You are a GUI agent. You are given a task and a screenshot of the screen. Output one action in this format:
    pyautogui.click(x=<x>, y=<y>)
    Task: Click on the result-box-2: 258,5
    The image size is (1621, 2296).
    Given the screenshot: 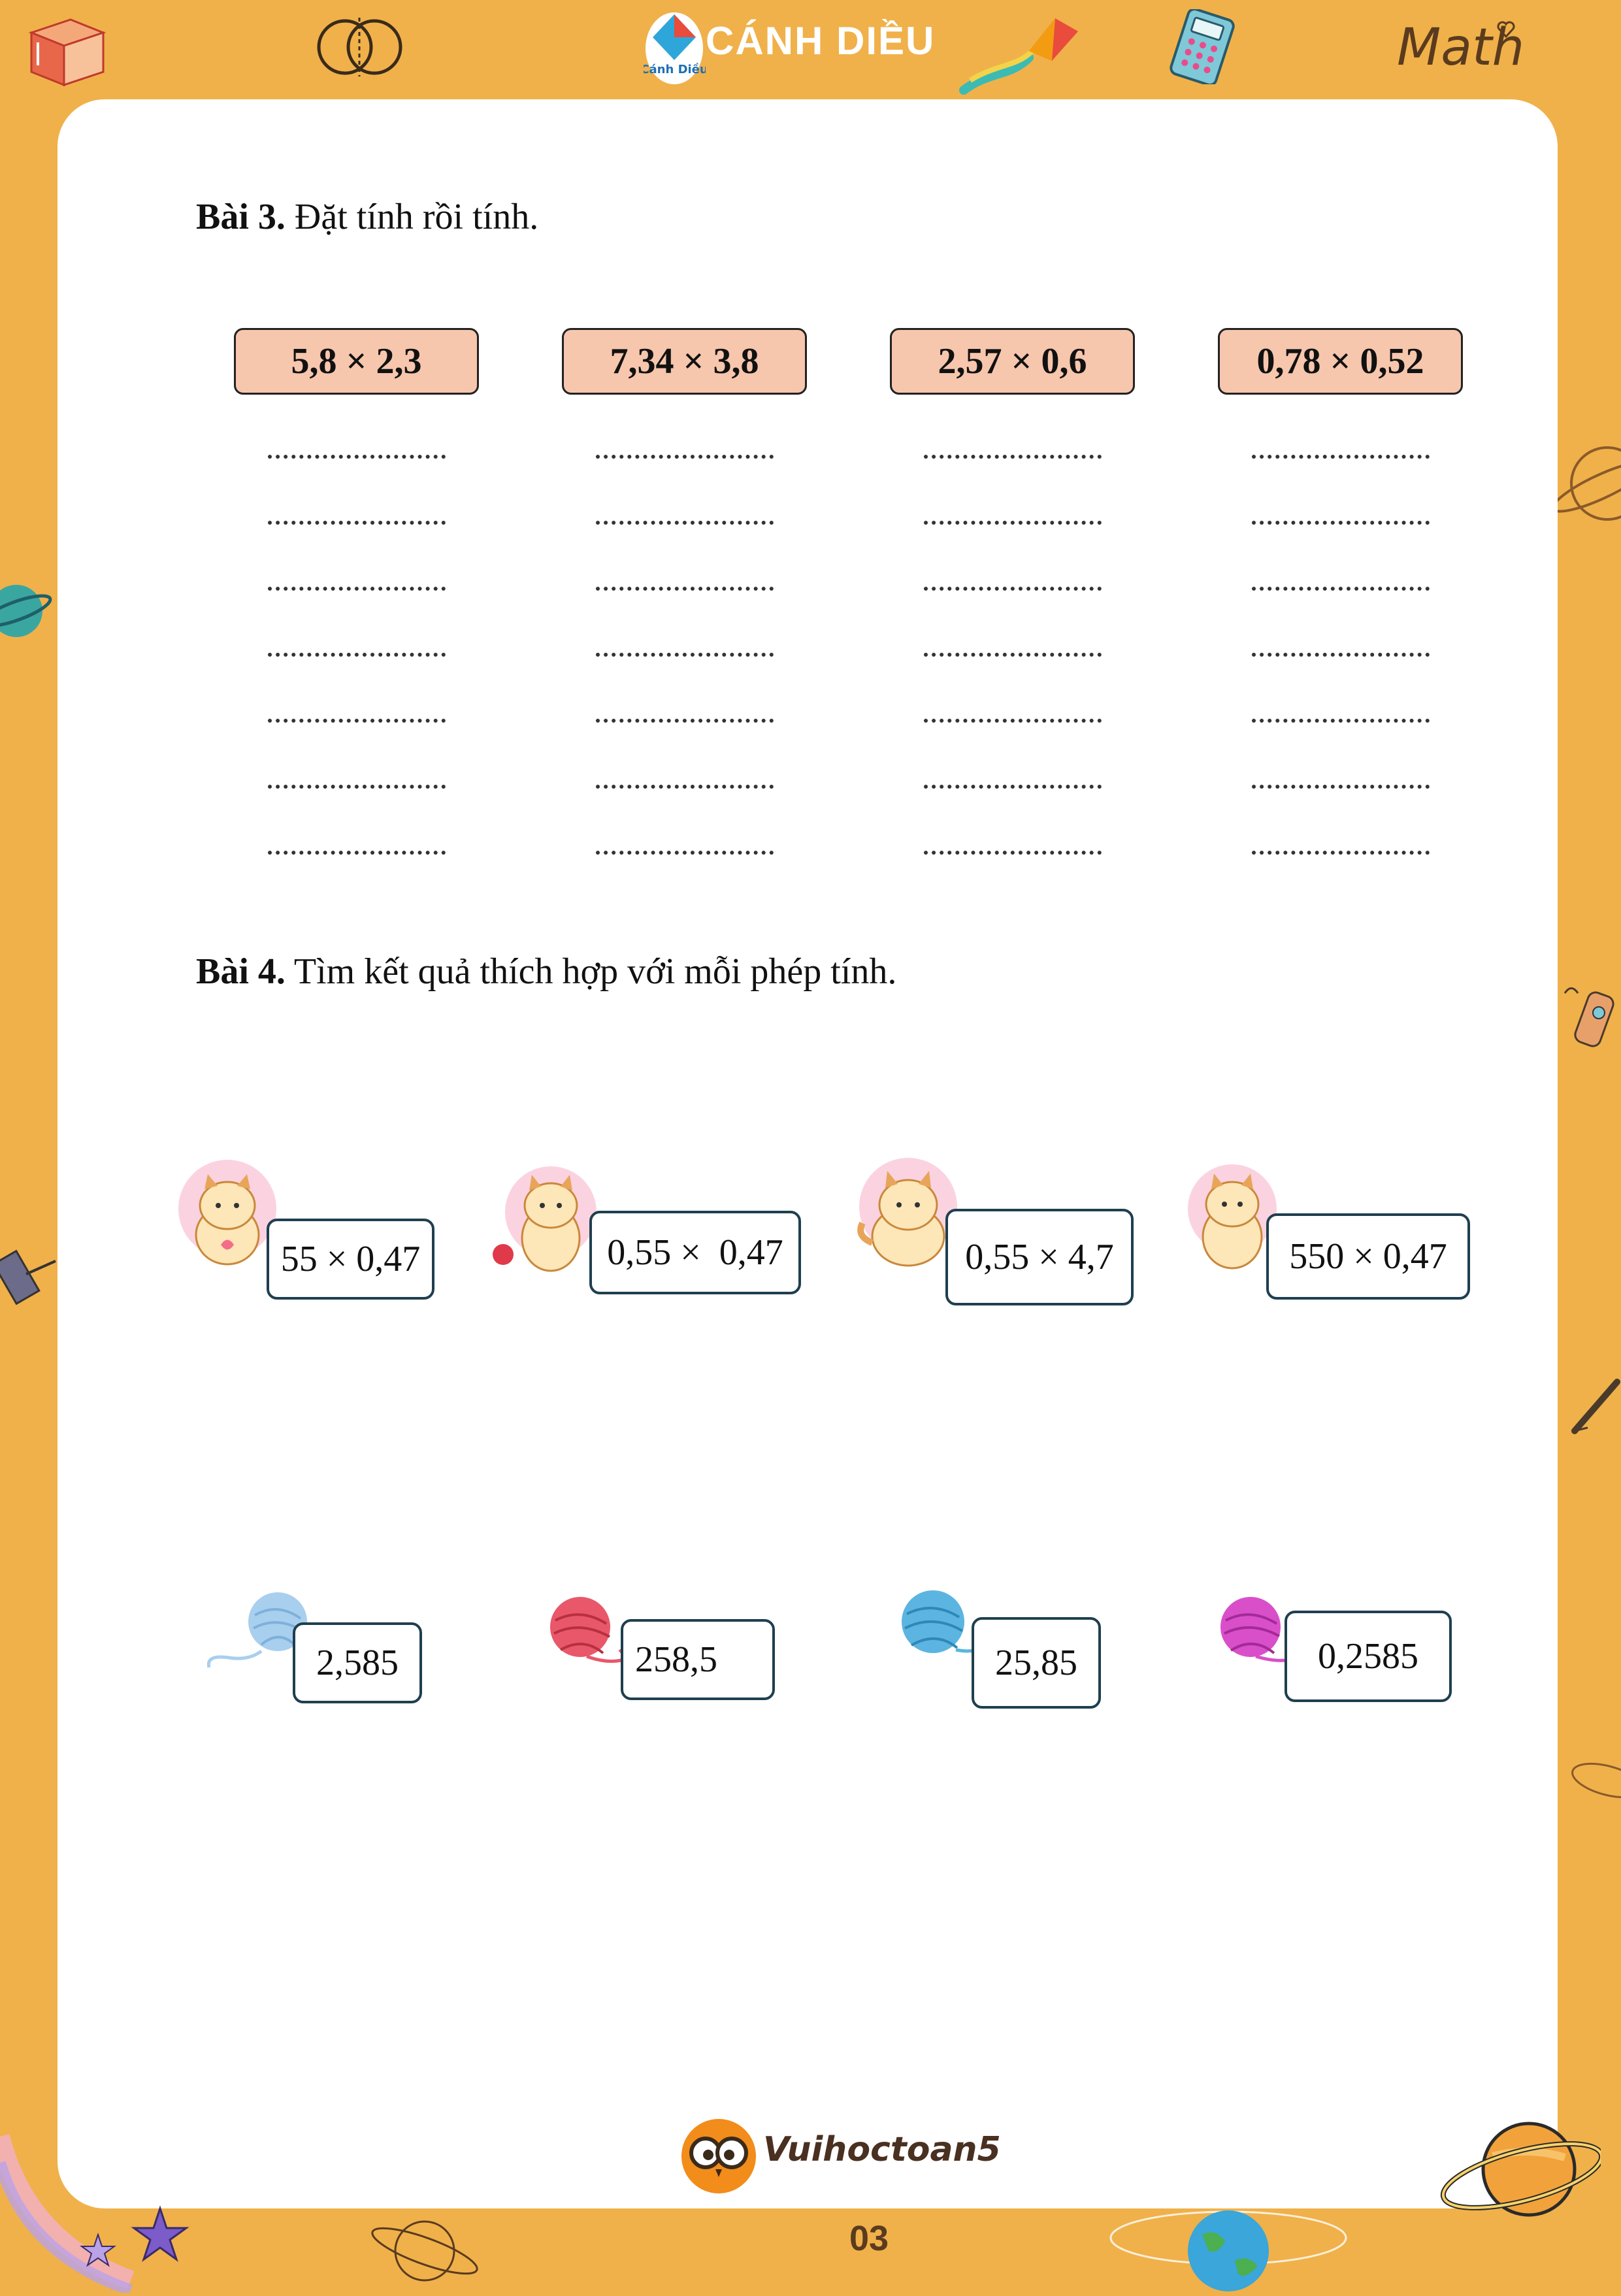 What is the action you would take?
    pyautogui.click(x=698, y=1659)
    